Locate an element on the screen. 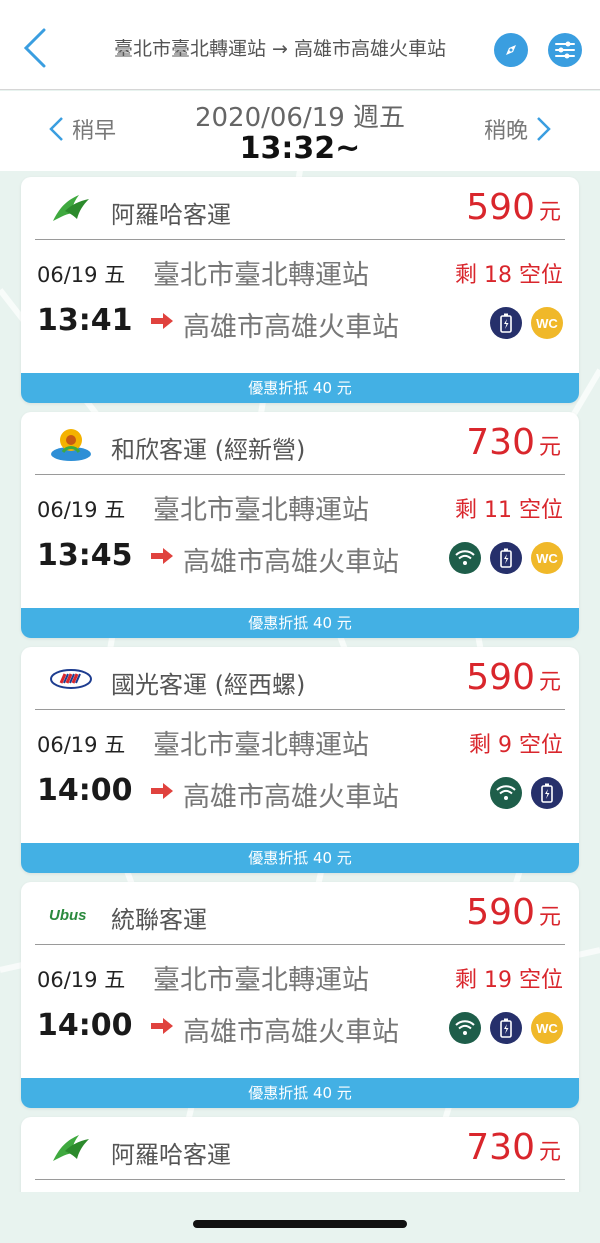 Image resolution: width=600 pixels, height=1243 pixels. home-indicator is located at coordinates (300, 1224).